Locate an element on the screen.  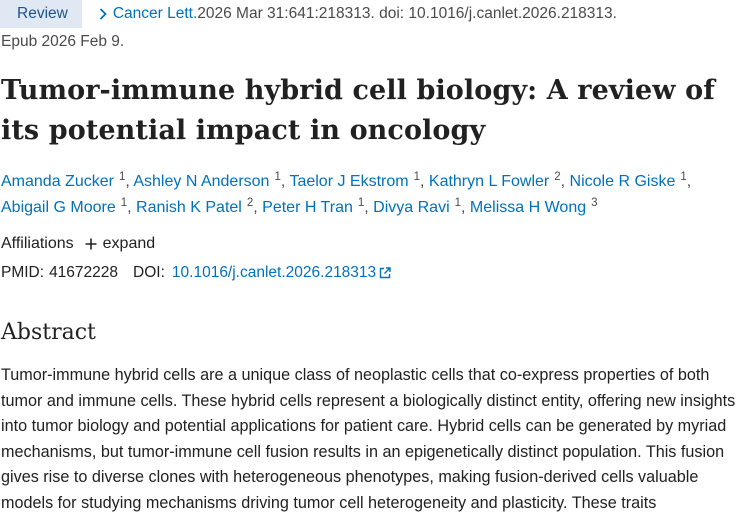
affiliations-label: Affiliations is located at coordinates (37, 243).